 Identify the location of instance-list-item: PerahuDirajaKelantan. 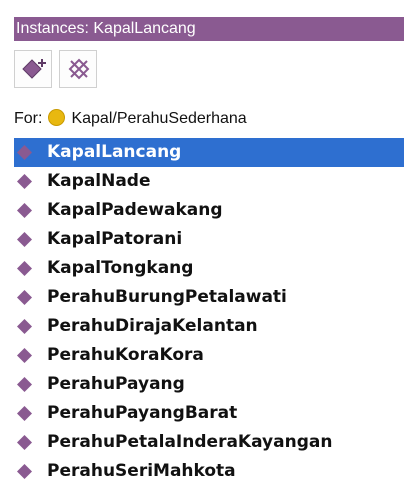
(209, 326).